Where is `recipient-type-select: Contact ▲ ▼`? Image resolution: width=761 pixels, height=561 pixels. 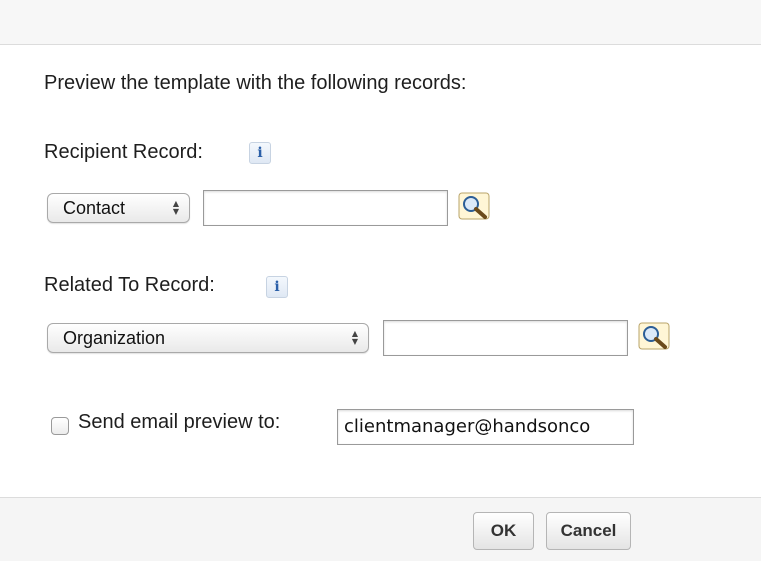 recipient-type-select: Contact ▲ ▼ is located at coordinates (118, 208).